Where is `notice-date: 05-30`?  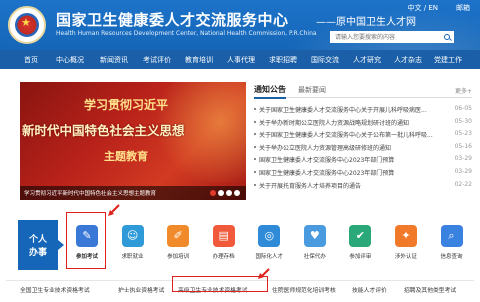
notice-date: 05-30 is located at coordinates (463, 121).